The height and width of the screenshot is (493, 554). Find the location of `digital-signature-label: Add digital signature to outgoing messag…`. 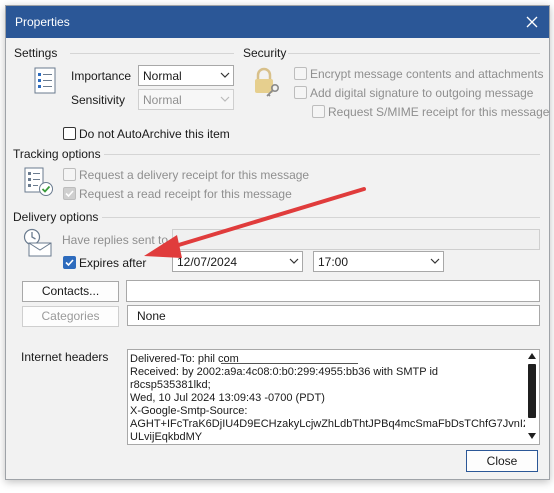

digital-signature-label: Add digital signature to outgoing messag… is located at coordinates (422, 93).